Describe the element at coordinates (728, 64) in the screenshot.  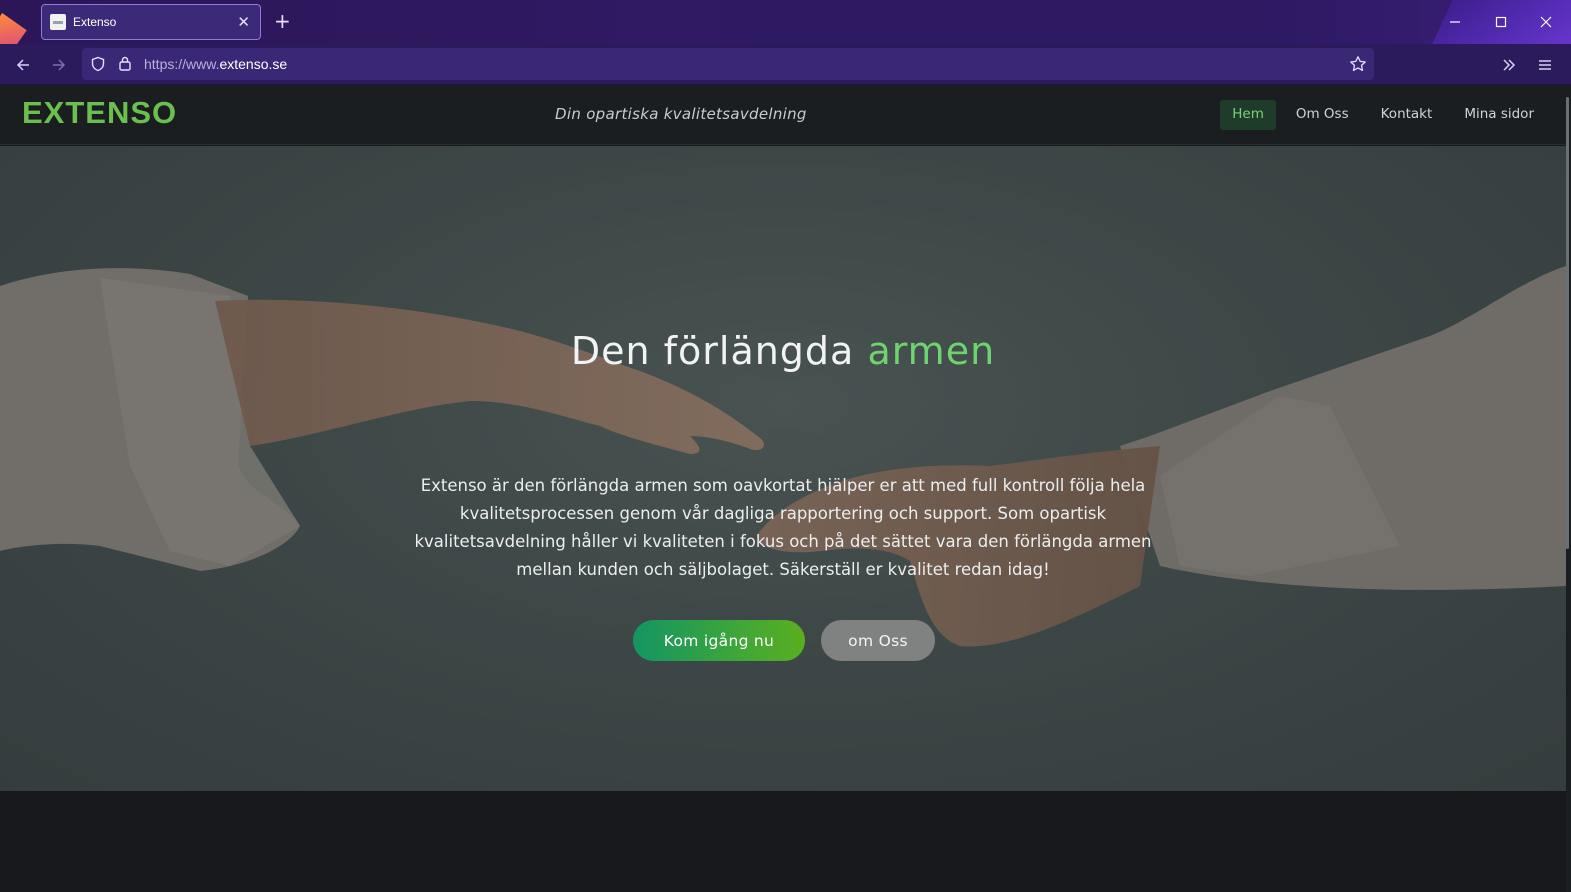
I see `address-bar: https://www.extenso.se` at that location.